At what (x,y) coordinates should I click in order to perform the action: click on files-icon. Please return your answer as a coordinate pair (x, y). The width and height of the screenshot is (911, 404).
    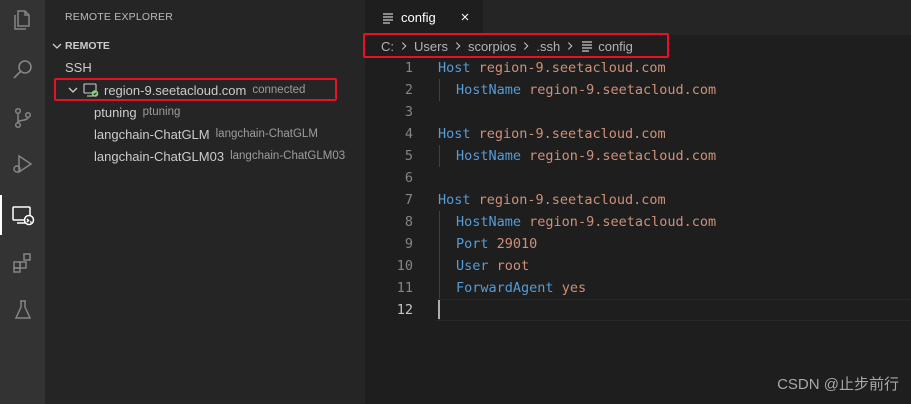
    Looking at the image, I should click on (22, 20).